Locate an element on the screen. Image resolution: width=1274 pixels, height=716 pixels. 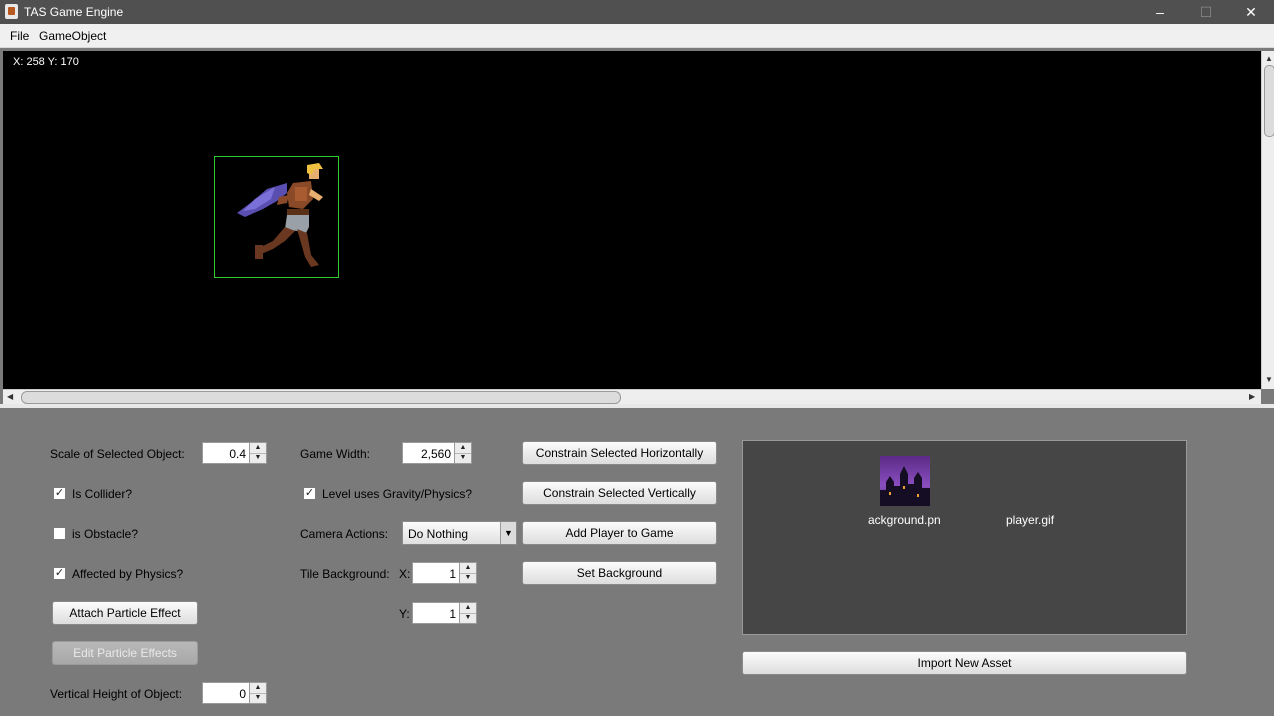
scale-value: 0.4 is located at coordinates (237, 454).